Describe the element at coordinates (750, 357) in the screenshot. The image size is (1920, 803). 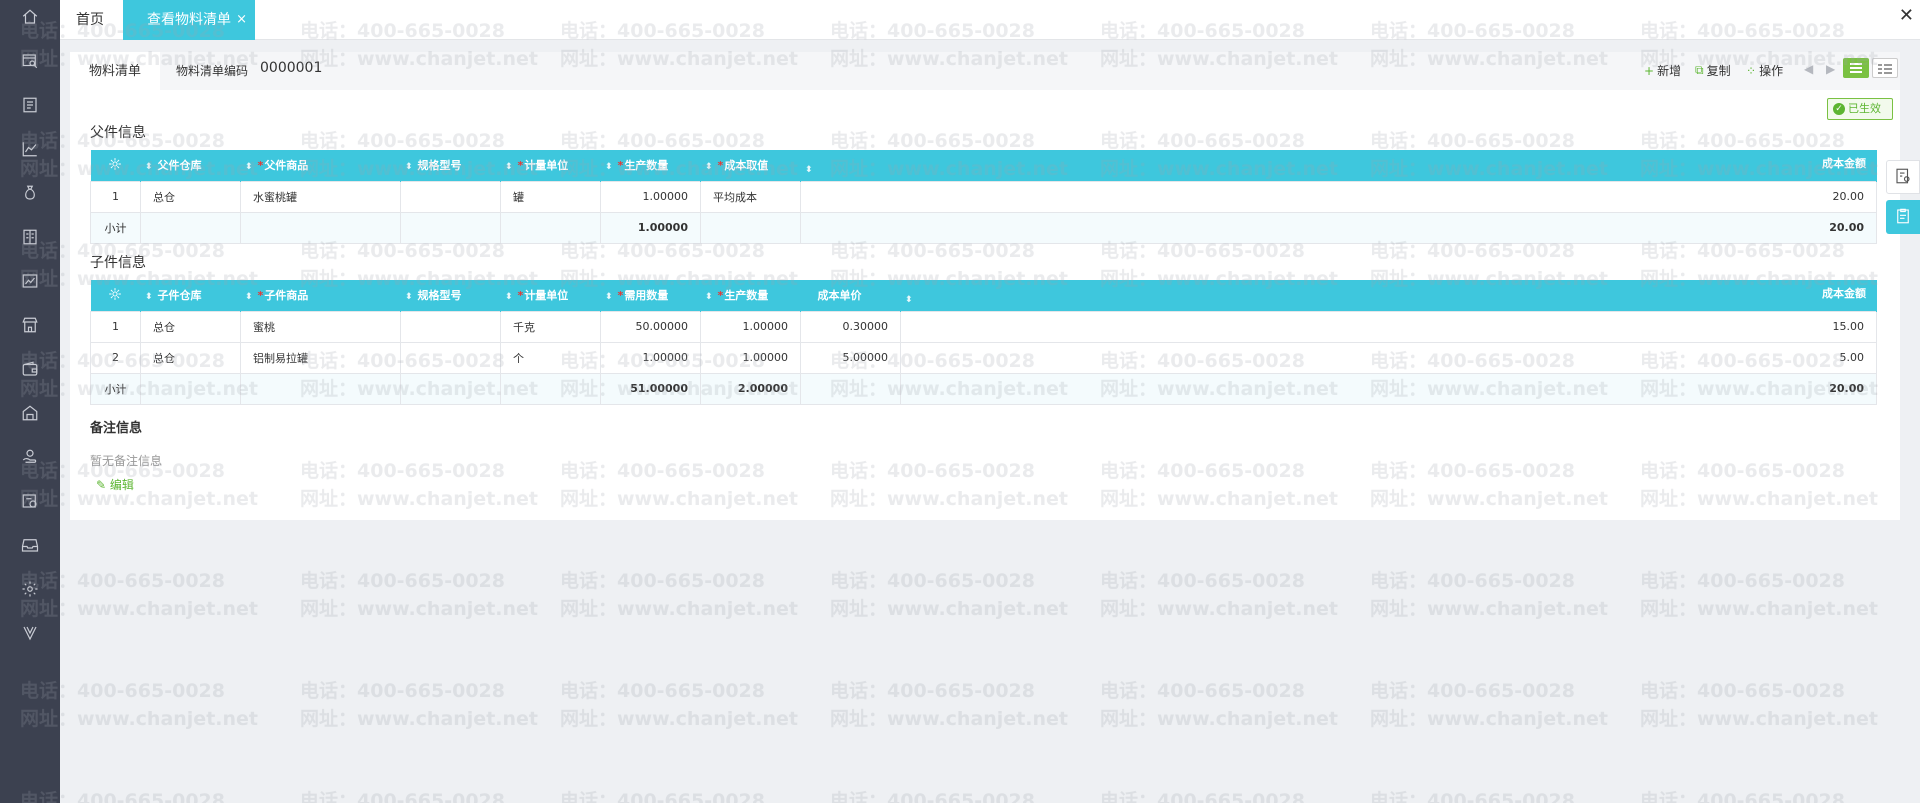
I see `cell-production-qty: 1.00000` at that location.